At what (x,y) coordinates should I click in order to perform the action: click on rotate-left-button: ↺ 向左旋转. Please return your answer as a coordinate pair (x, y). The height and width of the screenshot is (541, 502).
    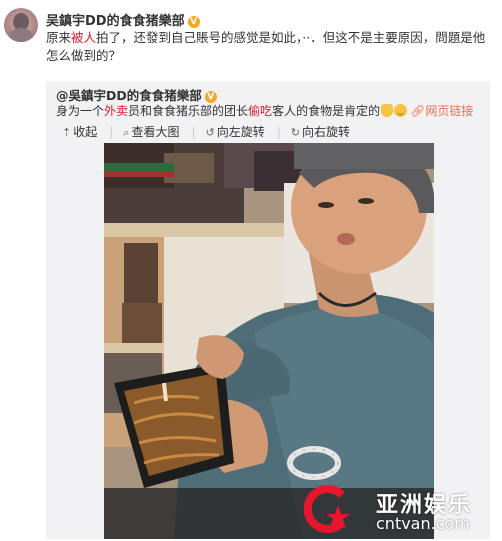
    Looking at the image, I should click on (235, 132).